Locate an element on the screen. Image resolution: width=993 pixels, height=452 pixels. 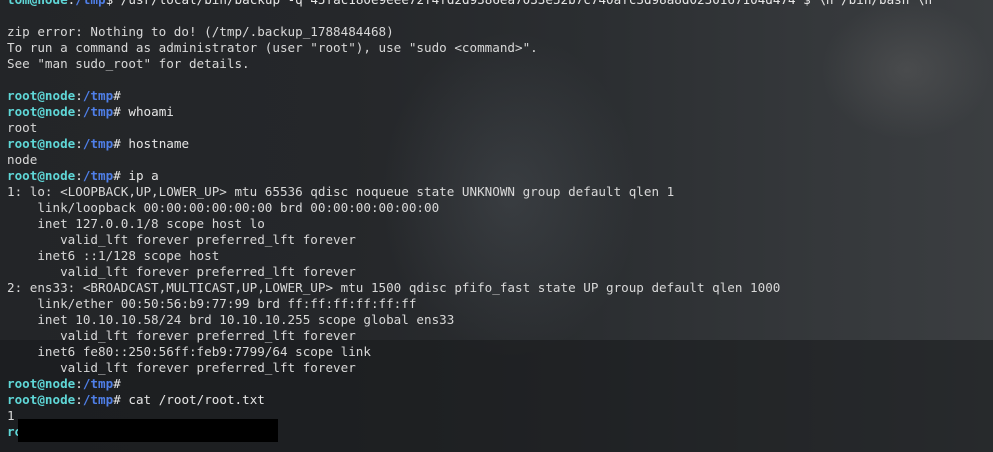
prompt-symbol: $ is located at coordinates (110, 3).